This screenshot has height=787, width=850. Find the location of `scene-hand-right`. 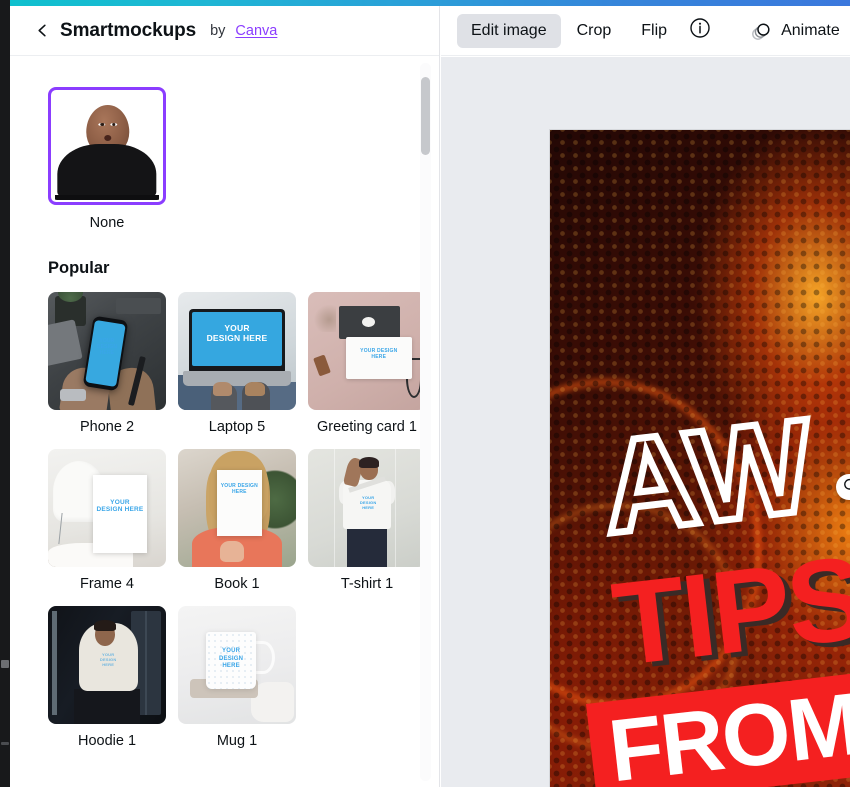

scene-hand-right is located at coordinates (255, 388).